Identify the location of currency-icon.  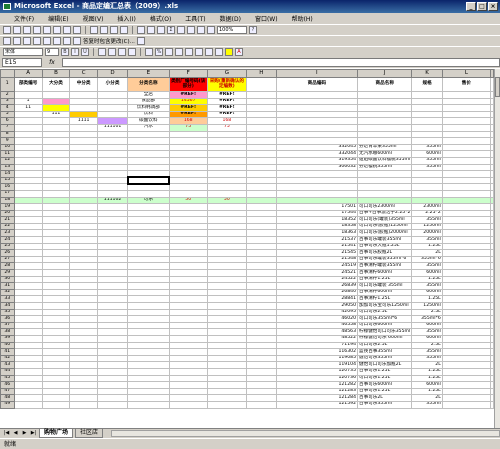
(149, 52).